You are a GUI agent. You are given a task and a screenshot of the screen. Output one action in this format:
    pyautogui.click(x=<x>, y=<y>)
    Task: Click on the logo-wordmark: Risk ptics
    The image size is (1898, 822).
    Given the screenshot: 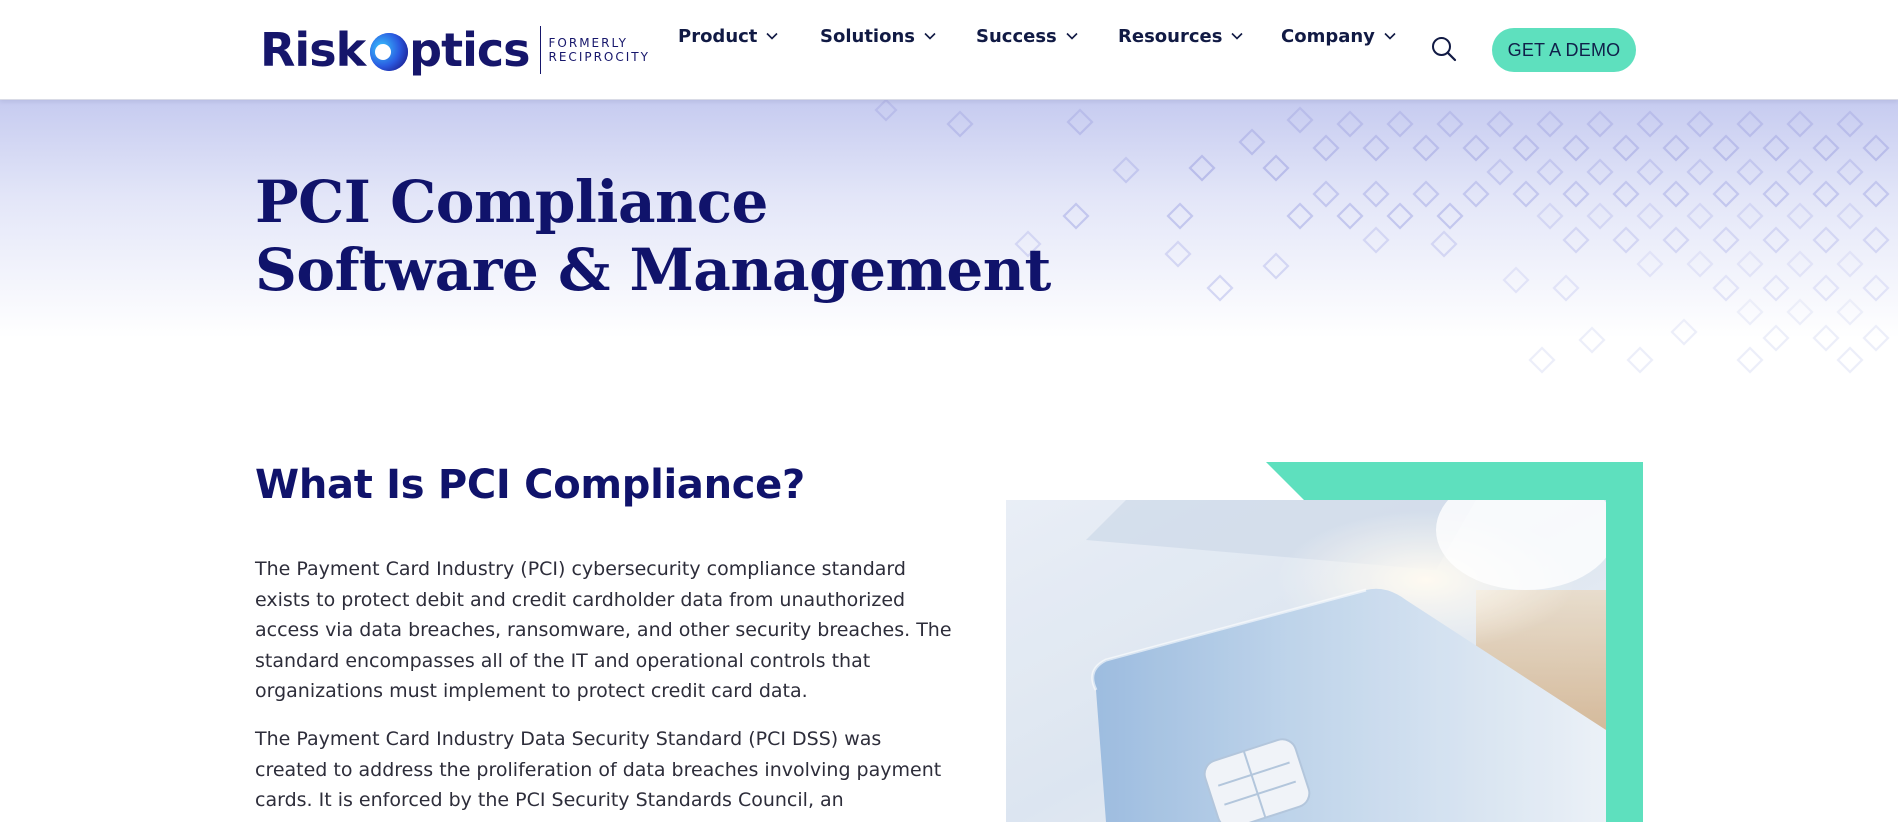 What is the action you would take?
    pyautogui.click(x=395, y=50)
    